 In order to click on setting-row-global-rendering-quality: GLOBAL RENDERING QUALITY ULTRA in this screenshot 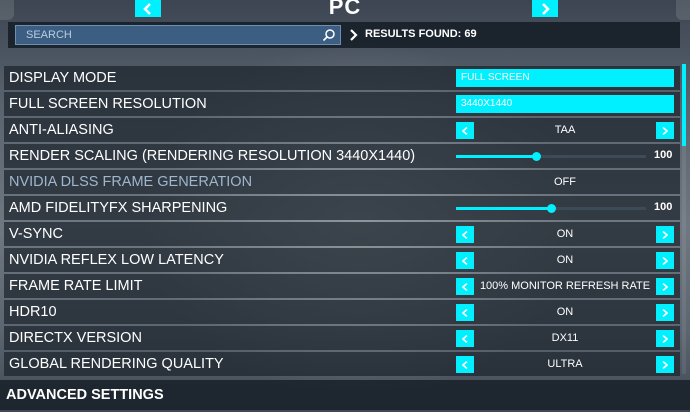, I will do `click(342, 364)`.